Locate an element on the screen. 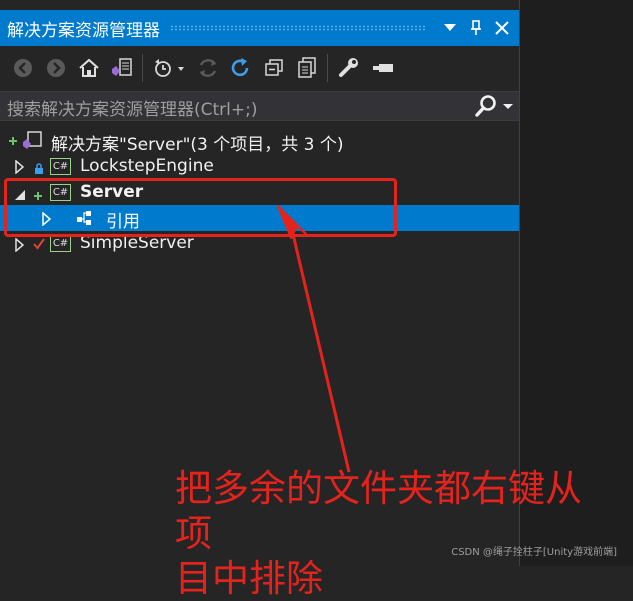  annotation-line-2: 目中排除 is located at coordinates (249, 578).